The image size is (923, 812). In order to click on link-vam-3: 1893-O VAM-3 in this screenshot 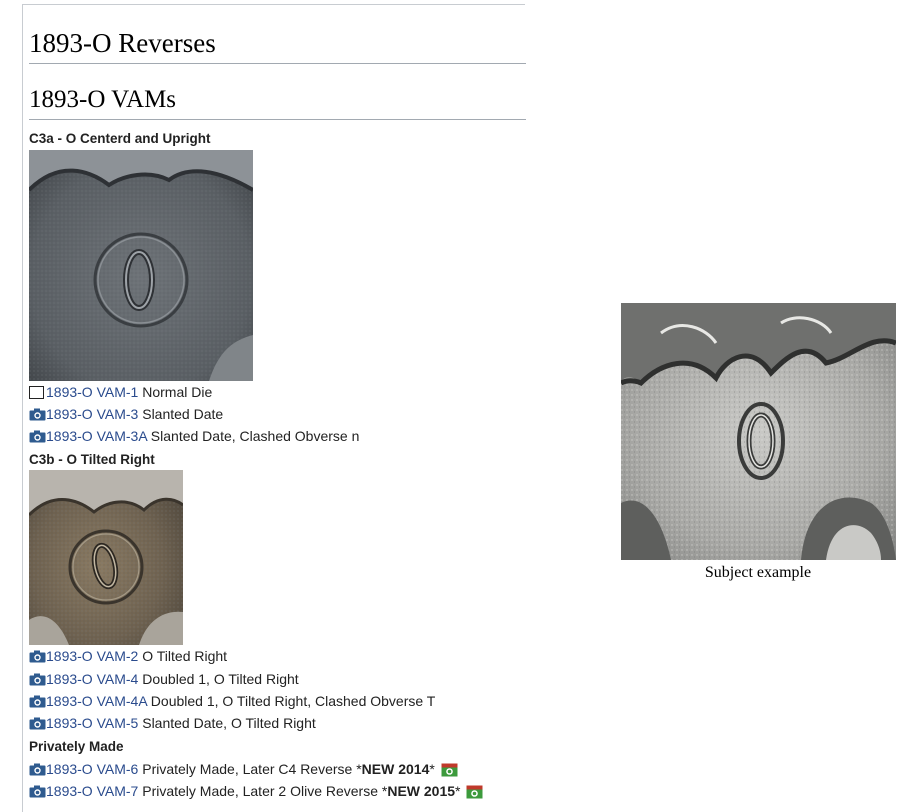, I will do `click(92, 414)`.